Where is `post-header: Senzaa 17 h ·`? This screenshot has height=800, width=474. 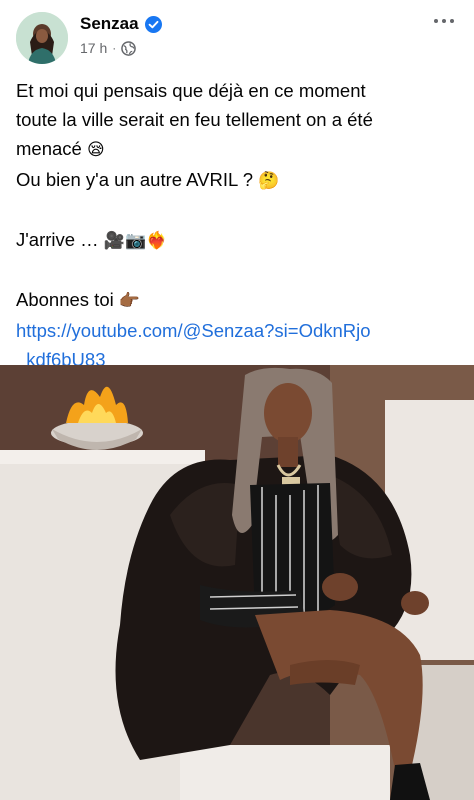 post-header: Senzaa 17 h · is located at coordinates (237, 36).